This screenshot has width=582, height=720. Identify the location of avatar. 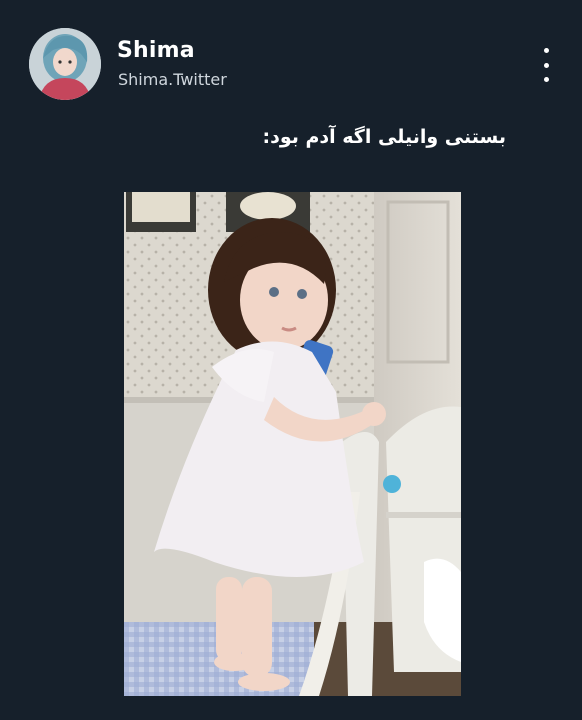
(65, 64).